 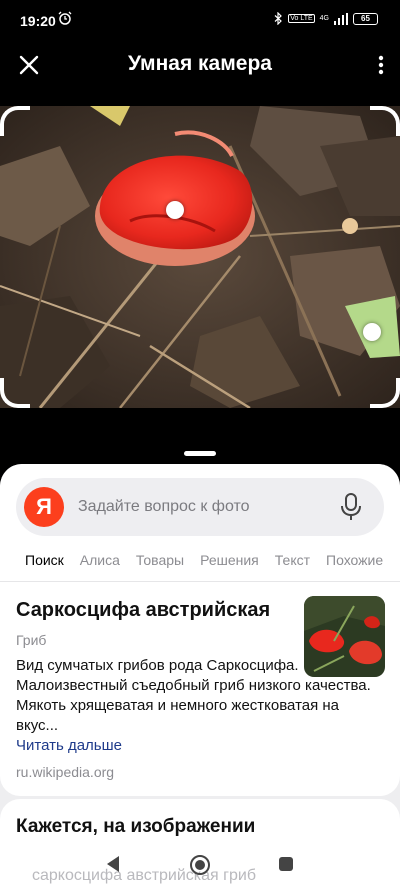 What do you see at coordinates (113, 864) in the screenshot?
I see `nav-back-icon` at bounding box center [113, 864].